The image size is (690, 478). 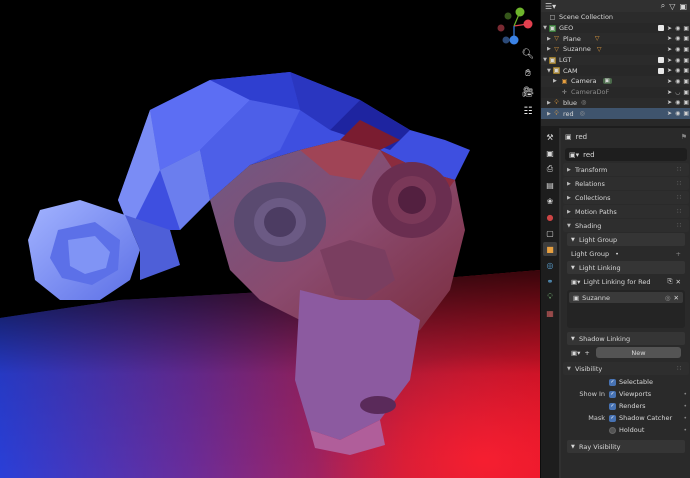 What do you see at coordinates (612, 430) in the screenshot?
I see `holdout-checkbox` at bounding box center [612, 430].